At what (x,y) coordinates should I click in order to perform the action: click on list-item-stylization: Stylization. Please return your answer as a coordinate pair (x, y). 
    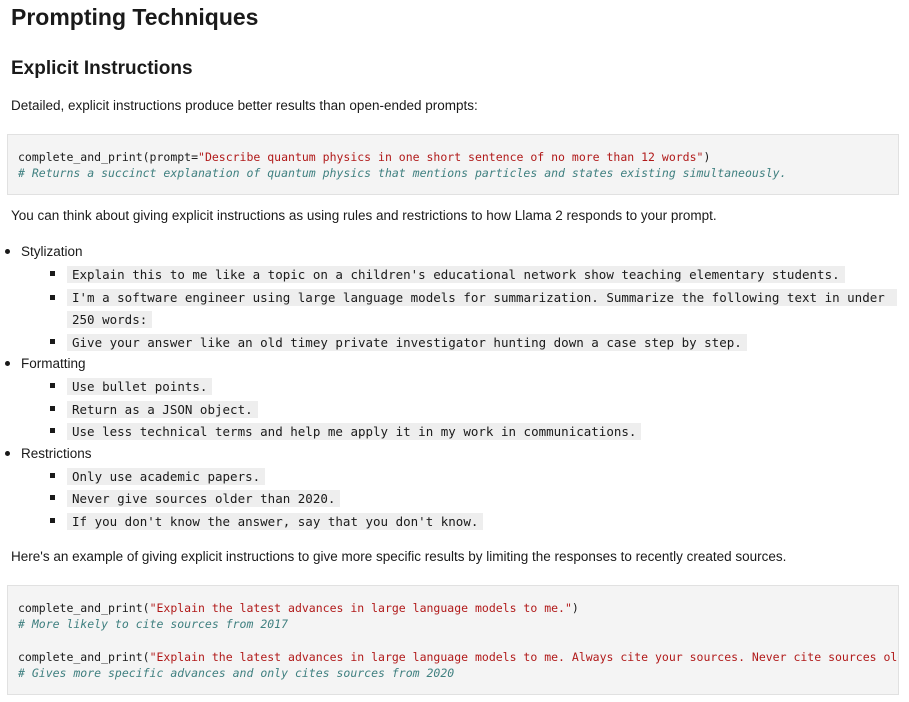
    Looking at the image, I should click on (44, 252).